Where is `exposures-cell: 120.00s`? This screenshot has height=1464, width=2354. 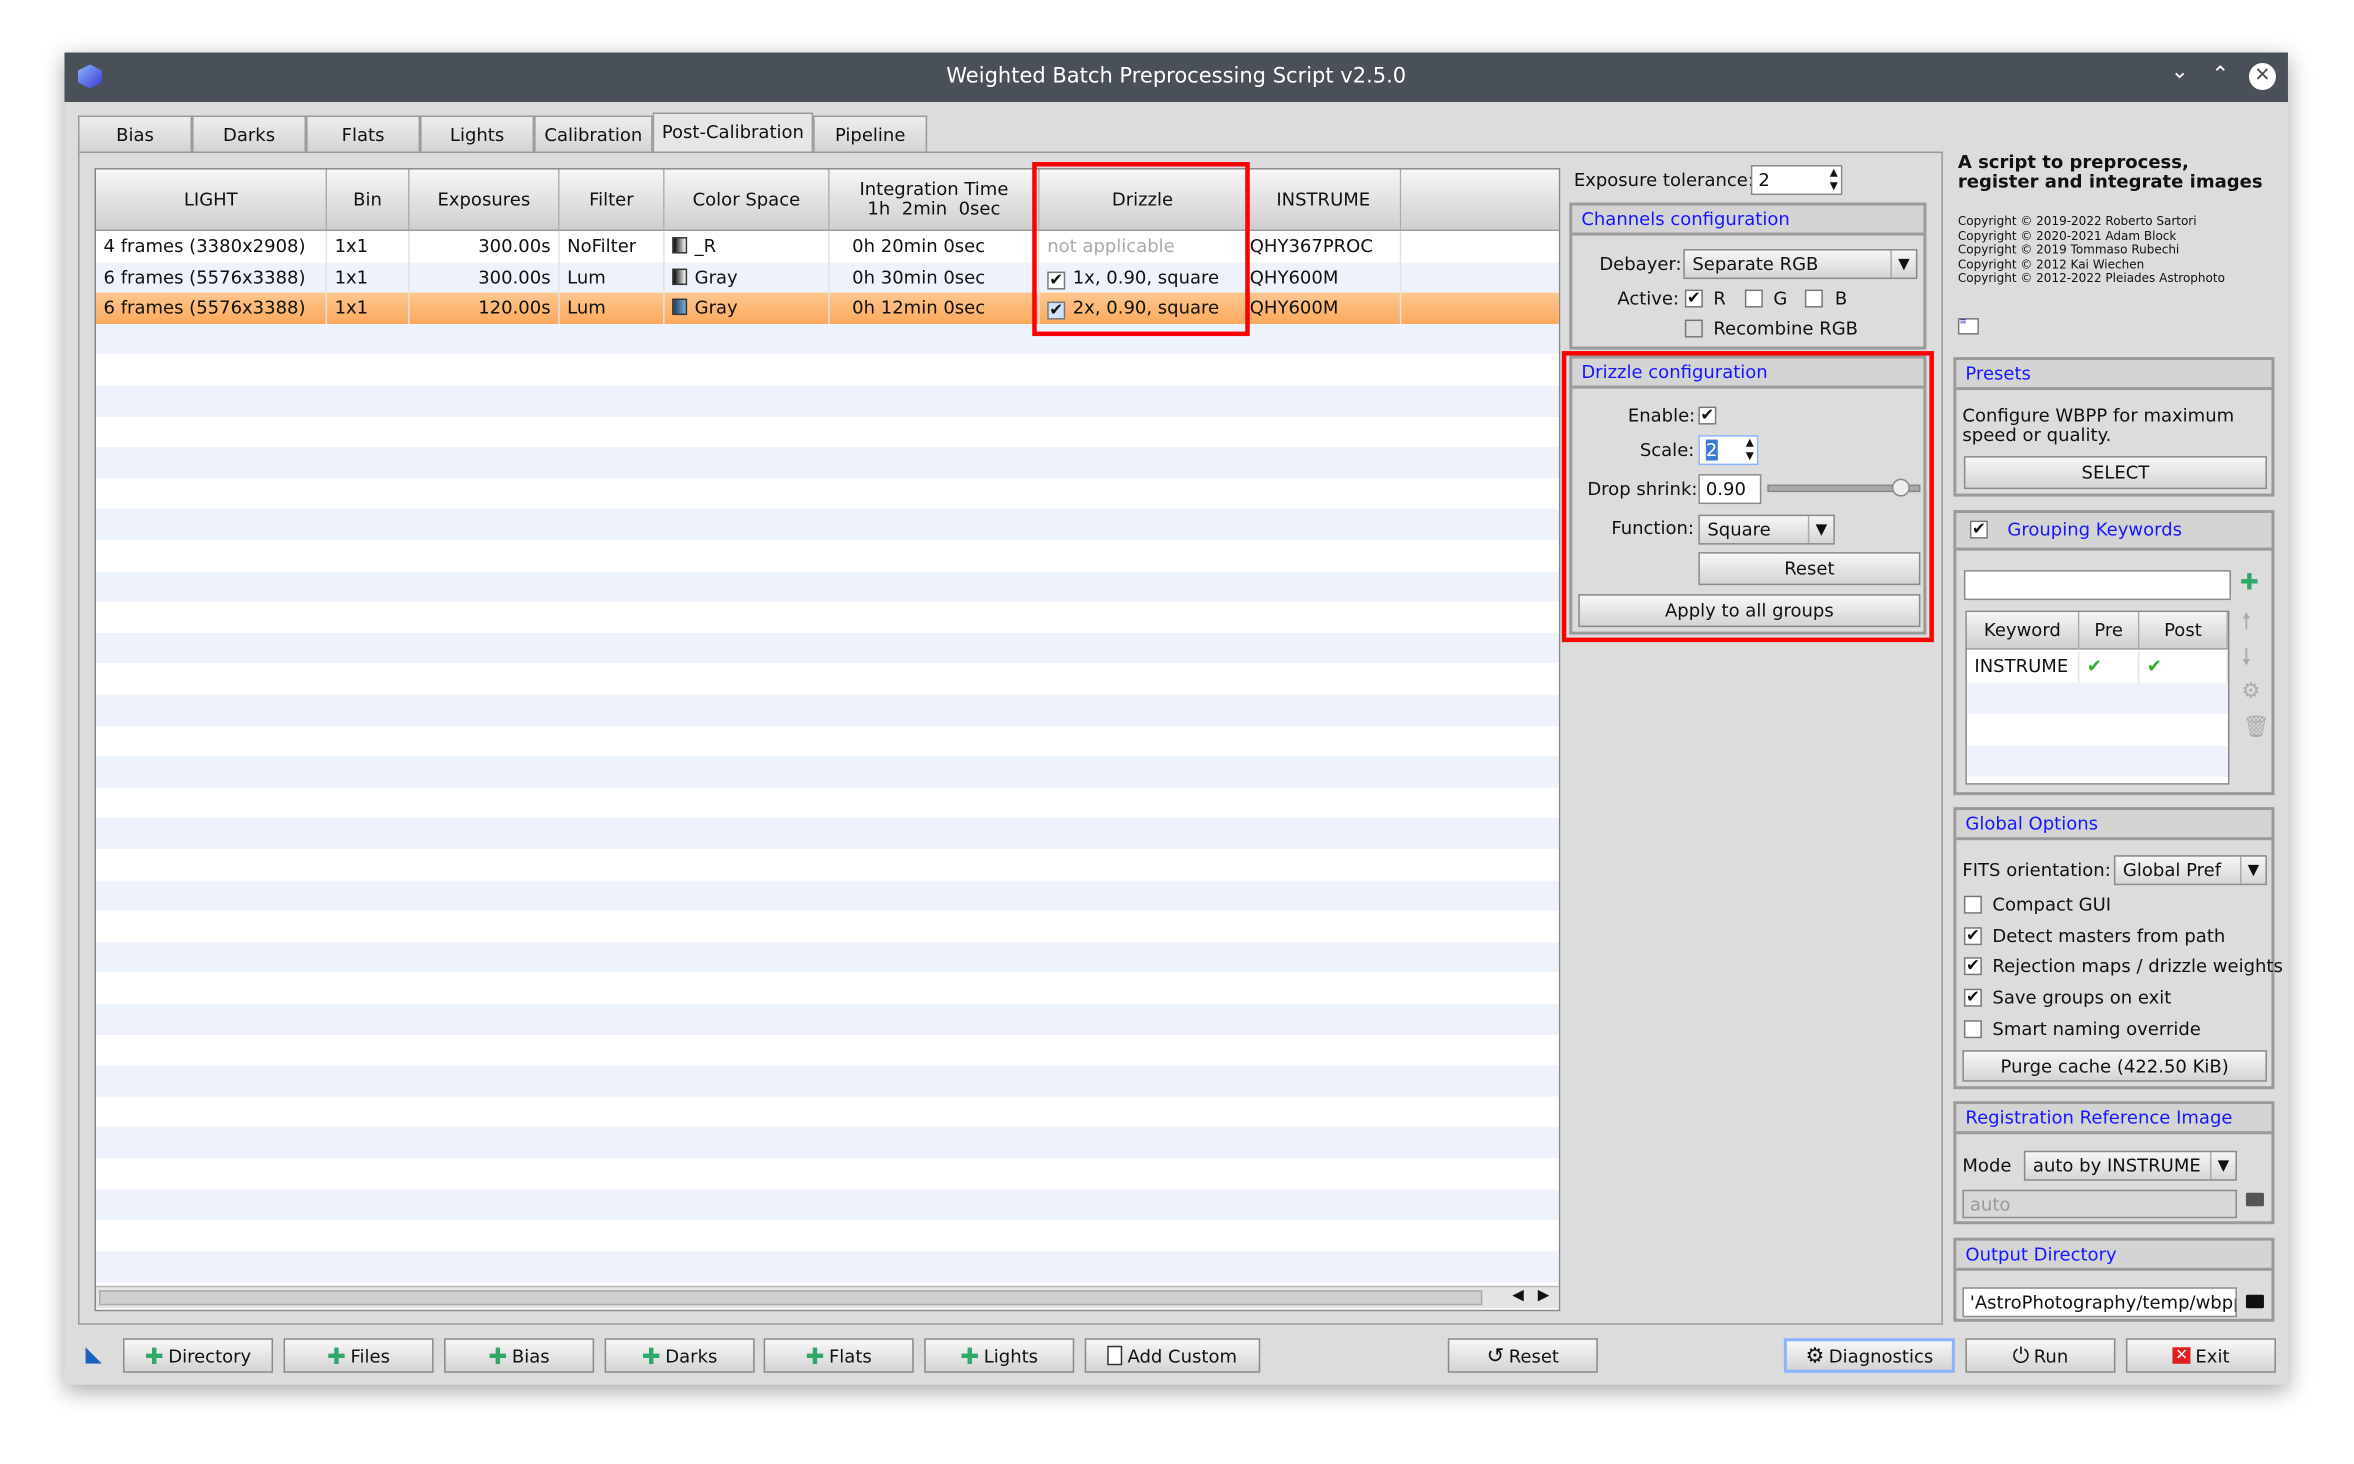 exposures-cell: 120.00s is located at coordinates (485, 308).